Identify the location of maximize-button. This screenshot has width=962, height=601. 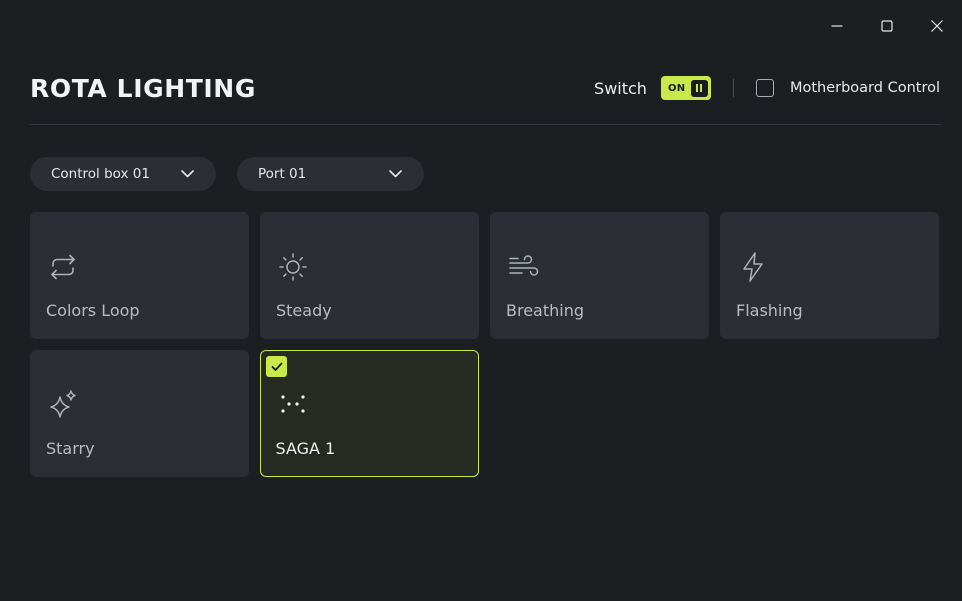
(887, 26).